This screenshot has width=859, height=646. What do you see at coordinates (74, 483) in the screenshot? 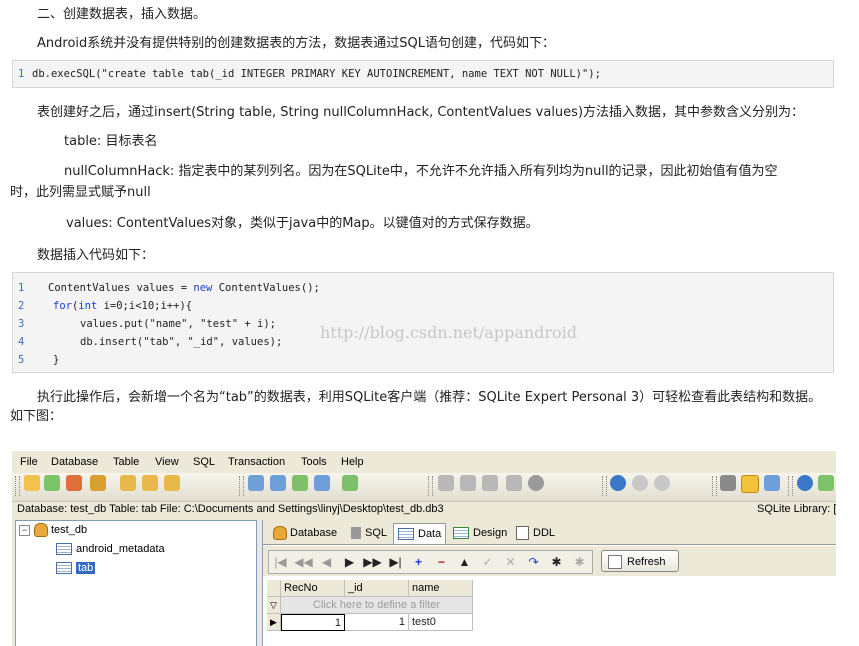
I see `close-database-icon` at bounding box center [74, 483].